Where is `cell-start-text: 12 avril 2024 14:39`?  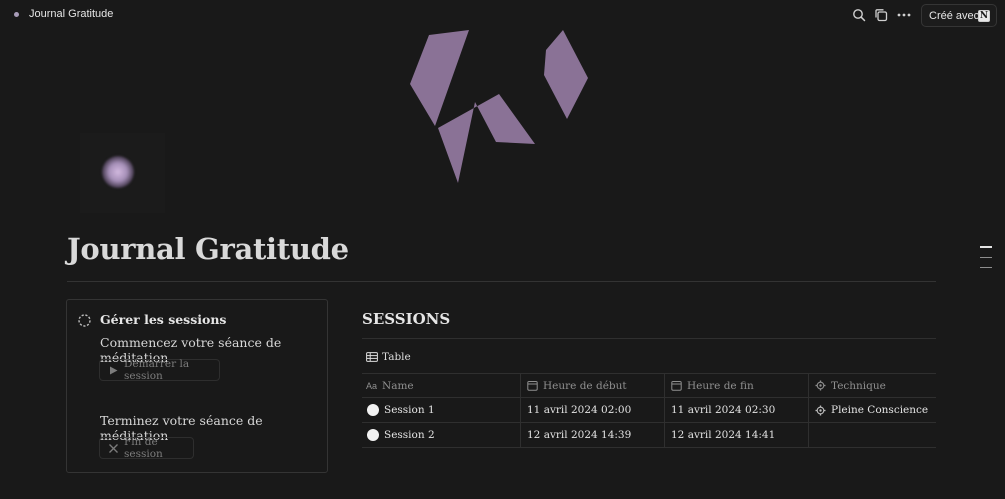 cell-start-text: 12 avril 2024 14:39 is located at coordinates (579, 435).